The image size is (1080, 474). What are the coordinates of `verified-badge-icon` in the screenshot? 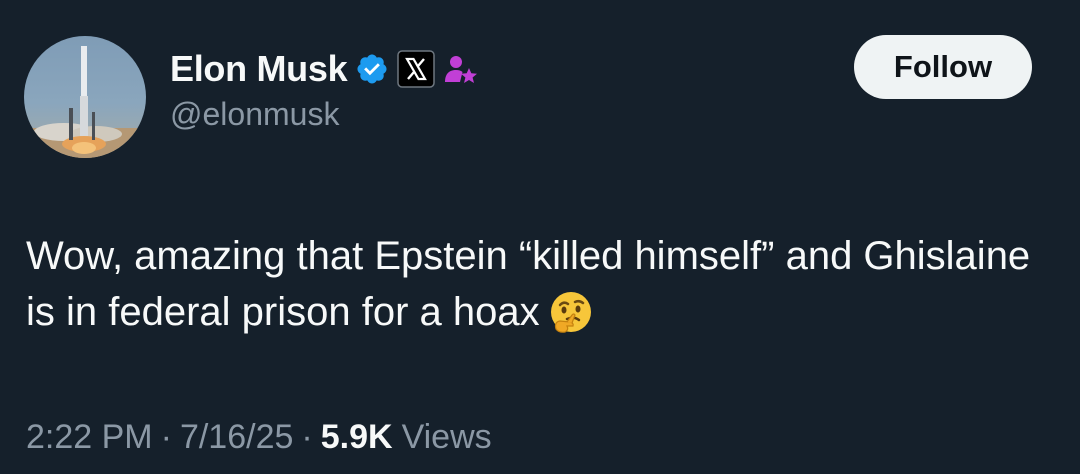 It's located at (372, 69).